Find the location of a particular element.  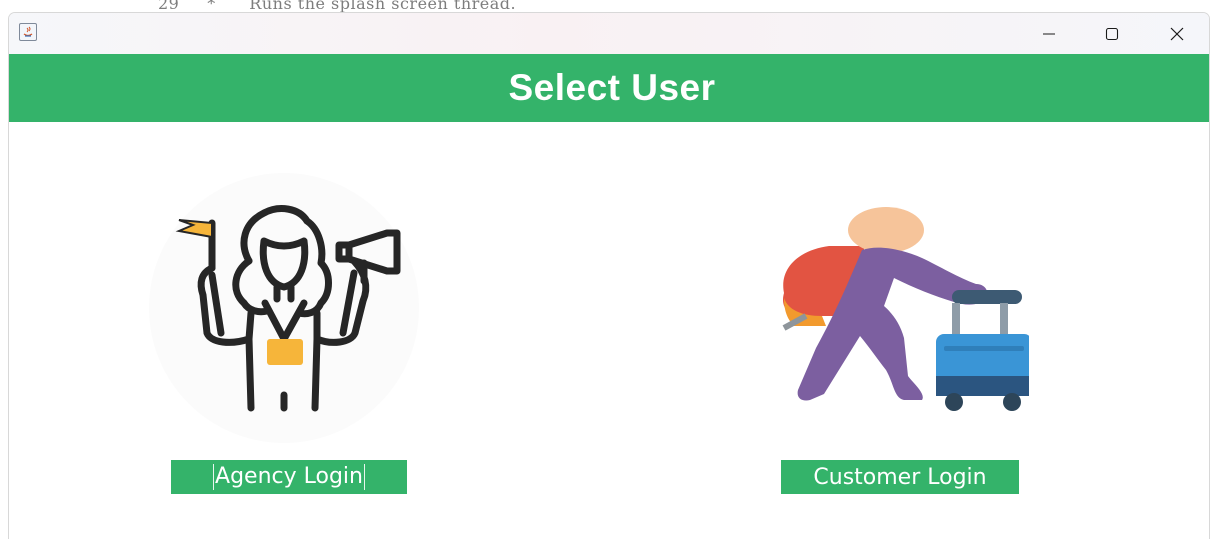

page-title: Select User is located at coordinates (612, 87).